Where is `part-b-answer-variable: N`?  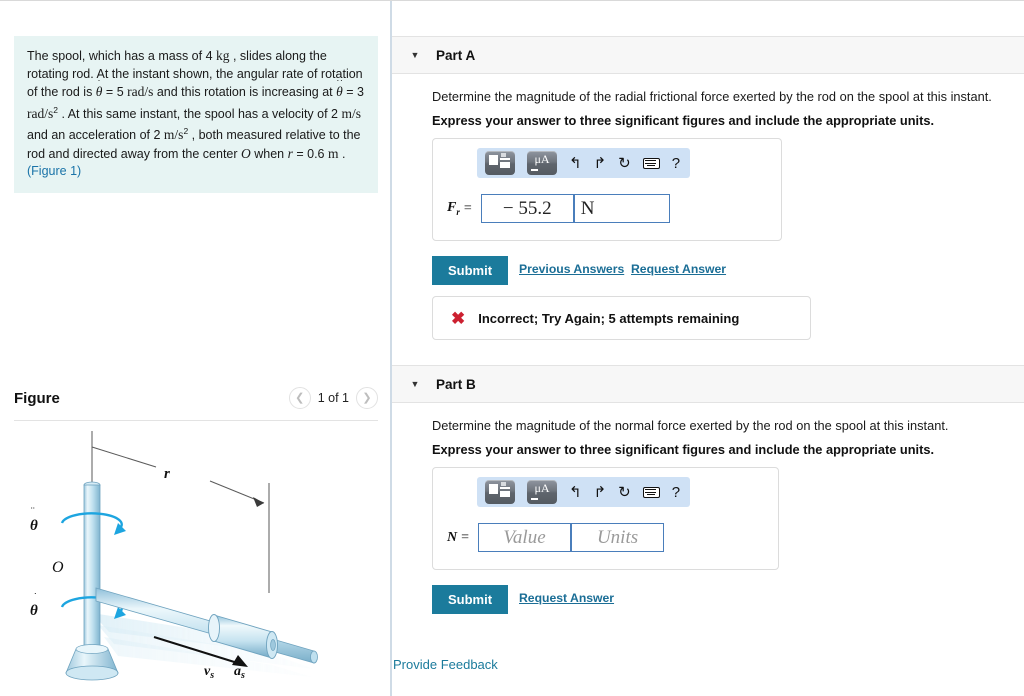
part-b-answer-variable: N is located at coordinates (452, 537).